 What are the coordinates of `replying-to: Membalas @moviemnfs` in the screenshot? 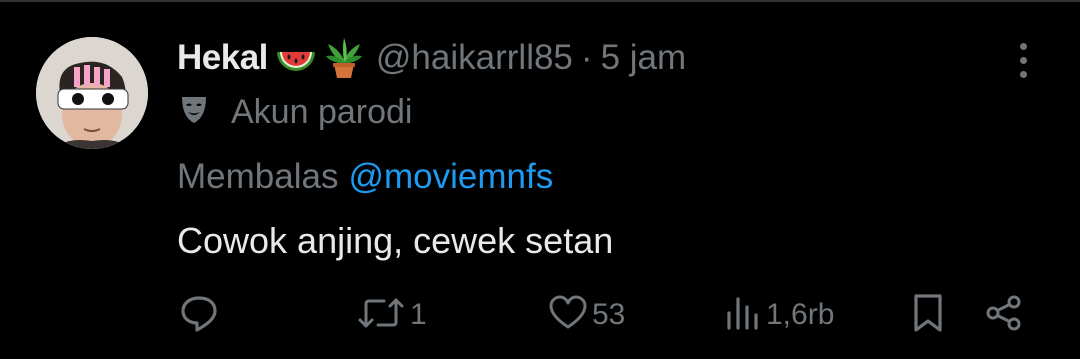 It's located at (365, 177).